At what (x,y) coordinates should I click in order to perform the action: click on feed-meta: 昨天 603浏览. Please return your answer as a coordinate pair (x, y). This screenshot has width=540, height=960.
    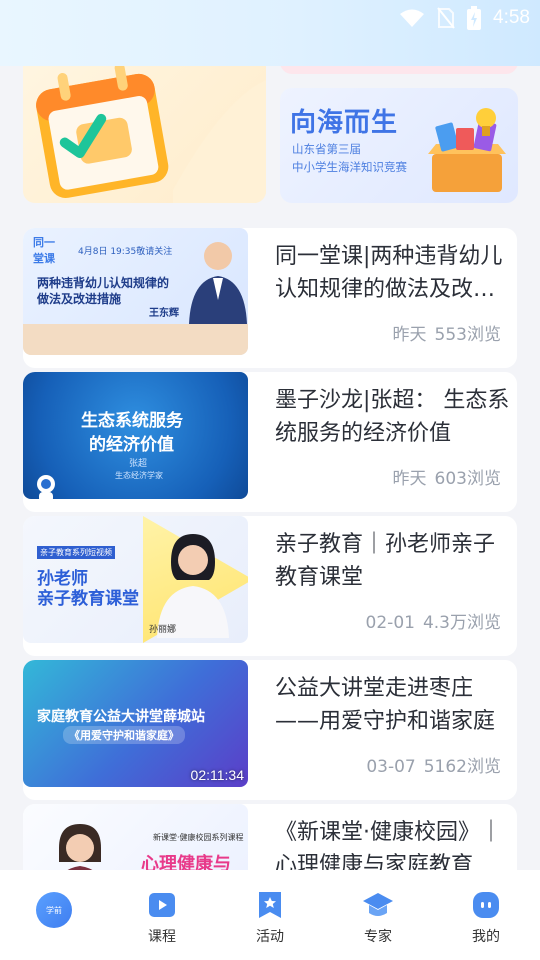
    Looking at the image, I should click on (447, 476).